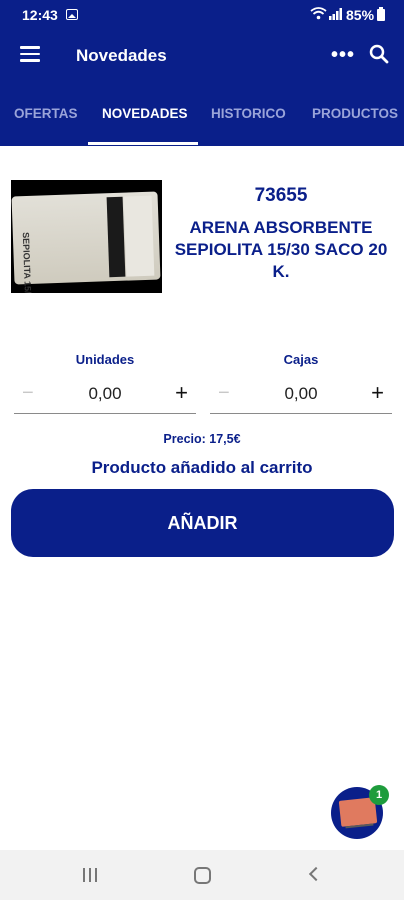  Describe the element at coordinates (379, 795) in the screenshot. I see `cart-count-badge: 1` at that location.